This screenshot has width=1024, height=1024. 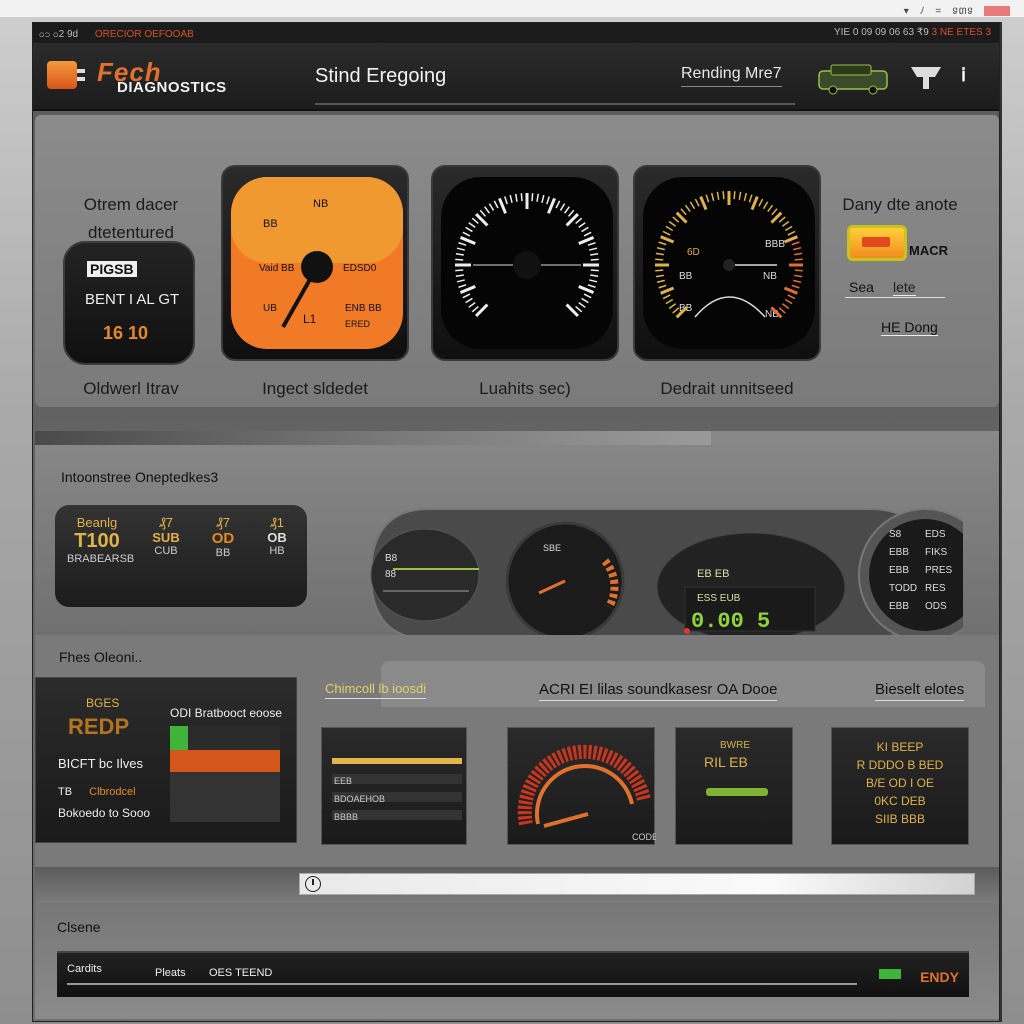 What do you see at coordinates (727, 263) in the screenshot?
I see `speed-gauge: 6D BBB BB NB BB NB` at bounding box center [727, 263].